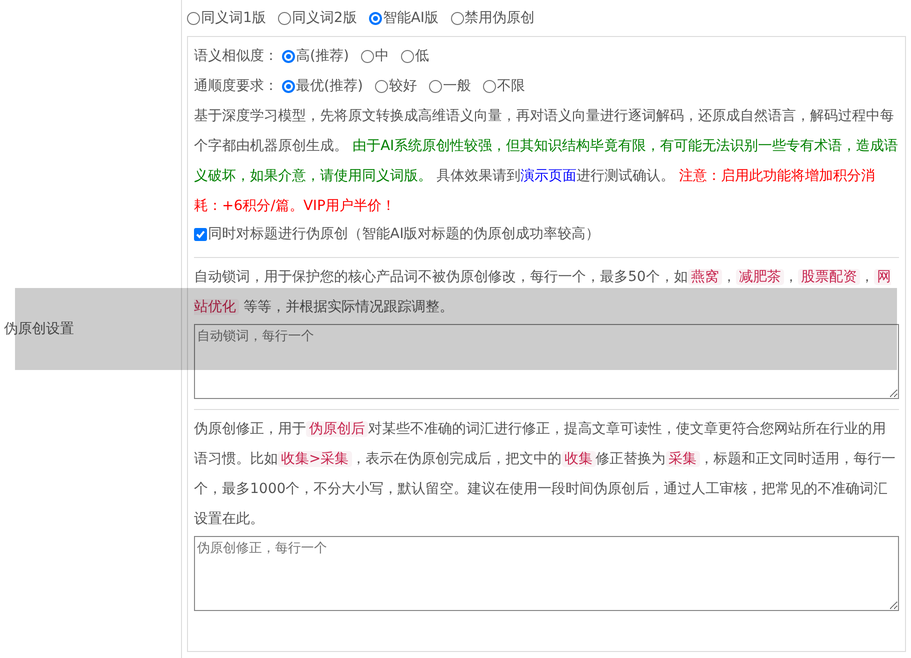 This screenshot has width=911, height=658. Describe the element at coordinates (546, 161) in the screenshot. I see `description-text: 基于深度学习模型，先将原文转换成高维语义向量，再对语义向量进行逐词解码，还原成自然语言，解码过程中每个字都由机器原创生成。 由于AI系统原创性较强，但其知识结构毕竟有限，有可能无法识别一些专有术语，造成语义破坏，如果介意，请使用同义词版。 具体效果请到演示页面进行测试确认。 注意：启用此功能将增加积分消耗：+6积分/篇。VIP用户半价！` at that location.